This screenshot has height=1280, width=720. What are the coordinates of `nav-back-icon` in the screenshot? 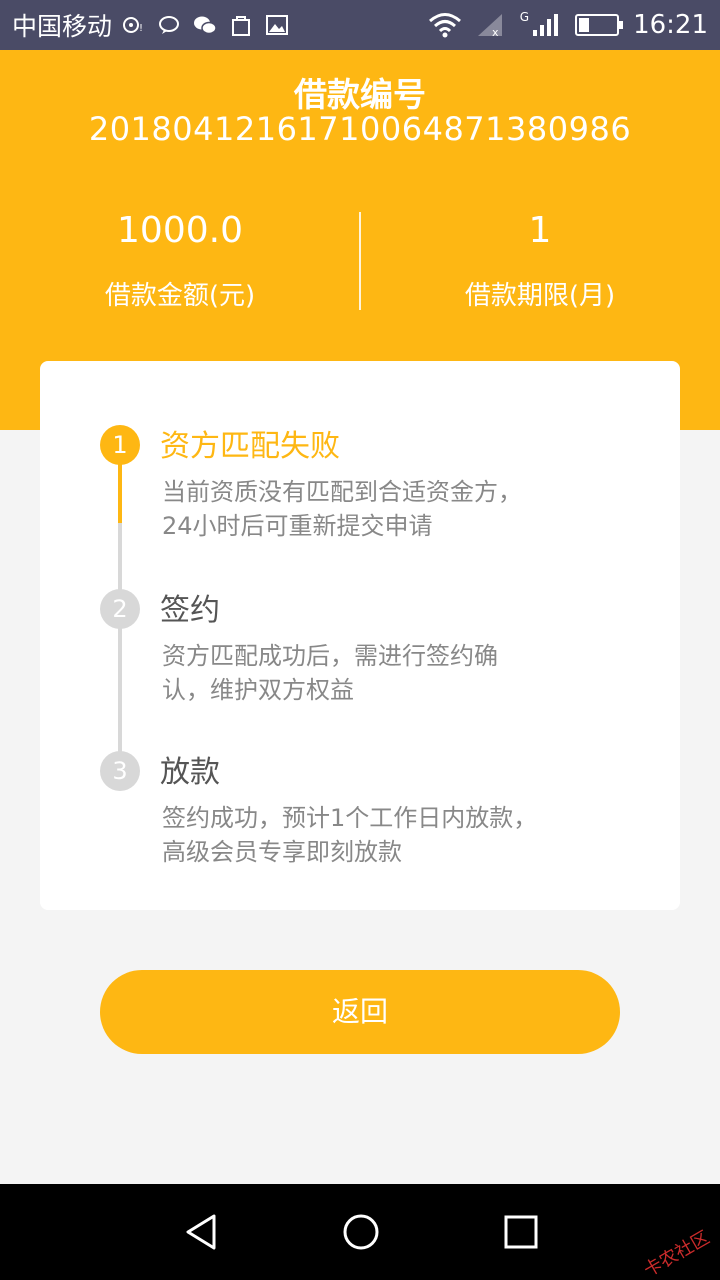 It's located at (202, 1232).